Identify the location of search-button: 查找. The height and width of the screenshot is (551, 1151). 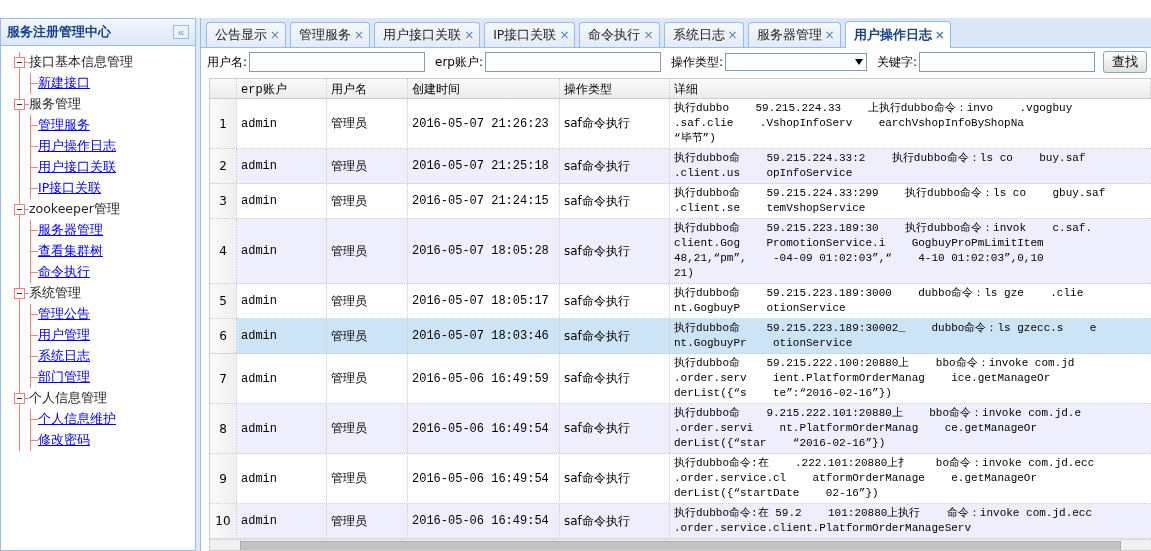
(1125, 62).